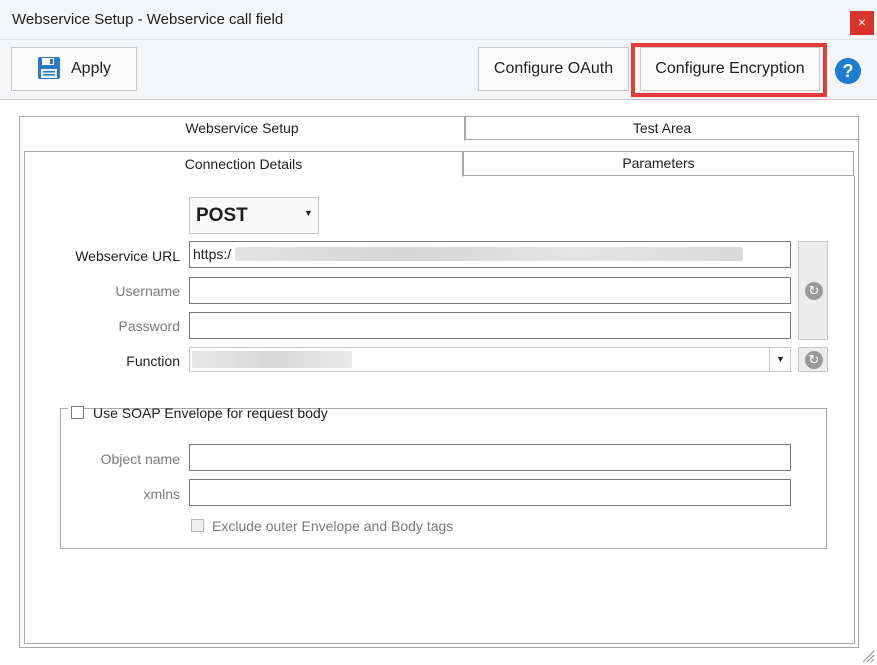  What do you see at coordinates (490, 325) in the screenshot?
I see `password-input` at bounding box center [490, 325].